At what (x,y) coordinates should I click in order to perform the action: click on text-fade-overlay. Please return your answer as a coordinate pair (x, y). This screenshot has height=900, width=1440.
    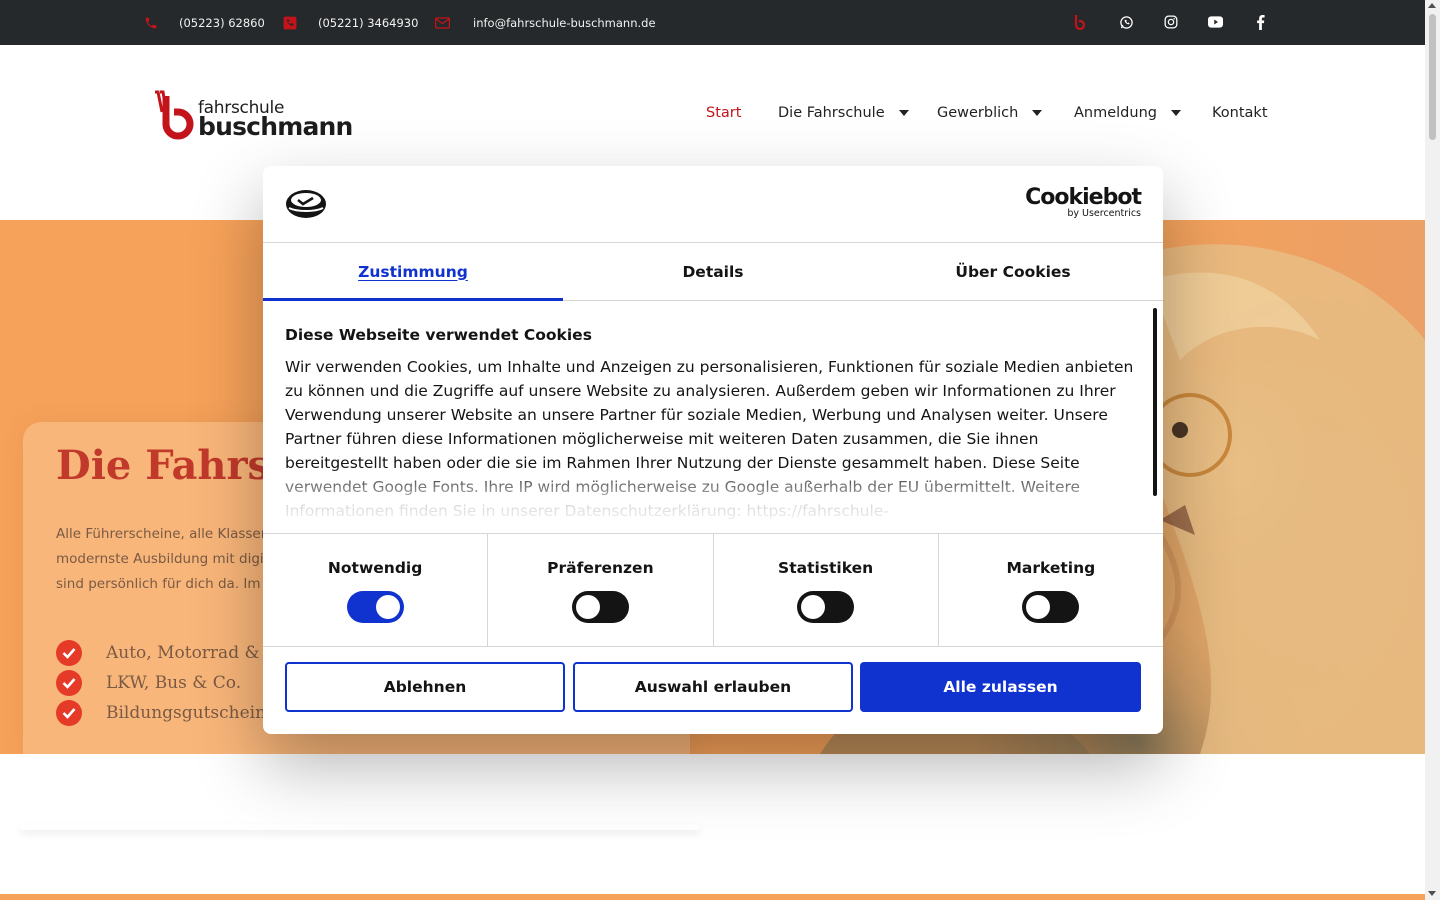
    Looking at the image, I should click on (708, 500).